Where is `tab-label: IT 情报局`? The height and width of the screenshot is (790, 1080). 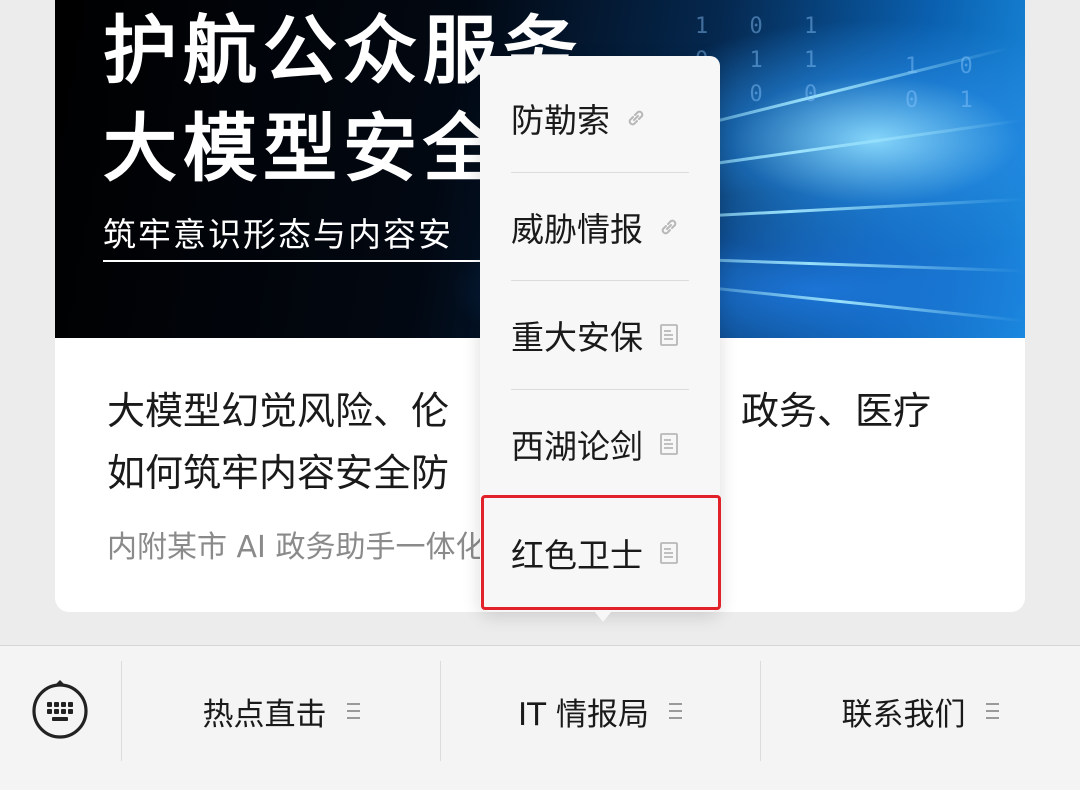
tab-label: IT 情报局 is located at coordinates (583, 714).